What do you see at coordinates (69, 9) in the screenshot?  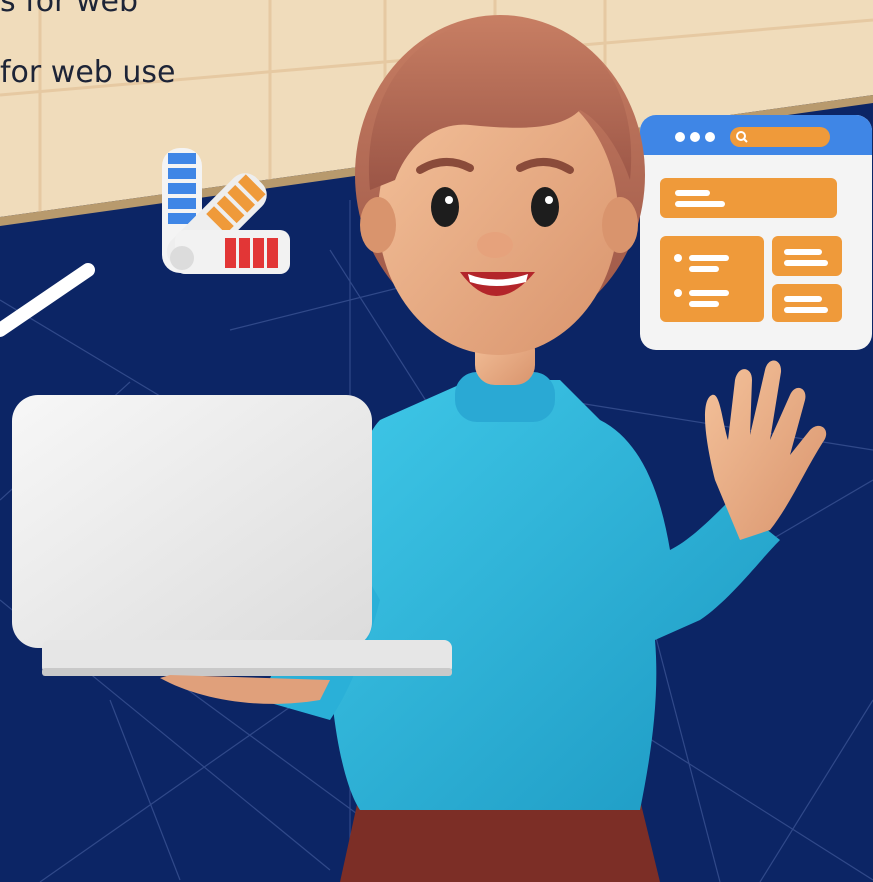 I see `caption-line-1: s for web` at bounding box center [69, 9].